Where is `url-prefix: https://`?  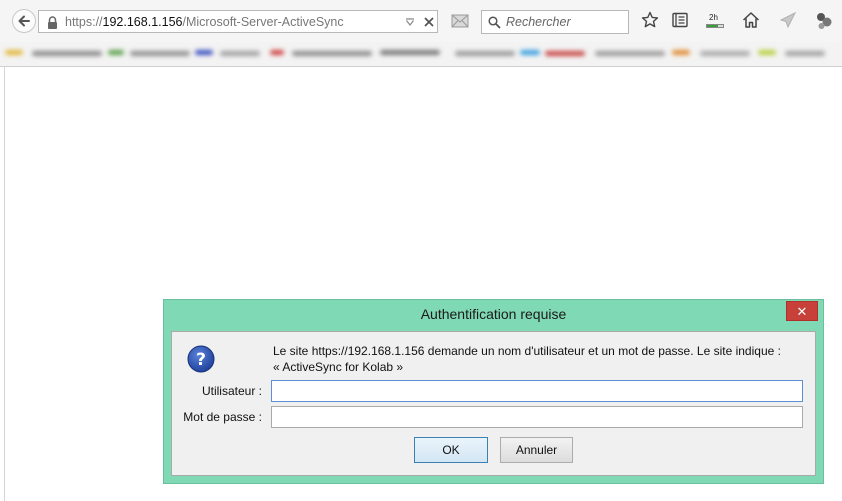
url-prefix: https:// is located at coordinates (84, 22).